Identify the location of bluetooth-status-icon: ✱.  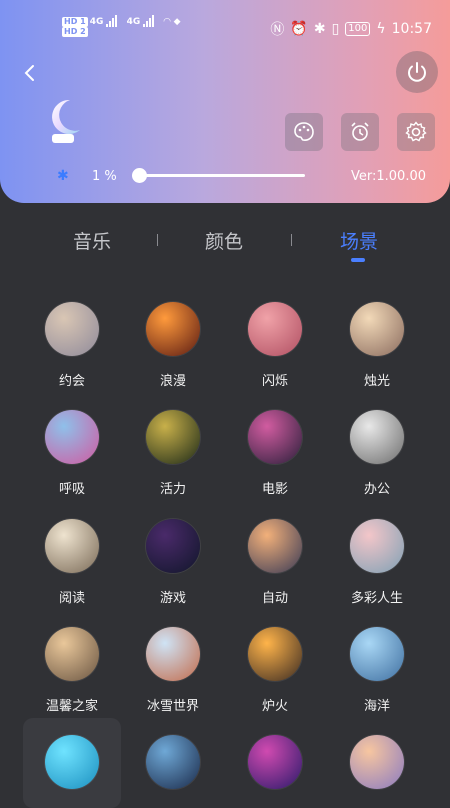
(319, 29).